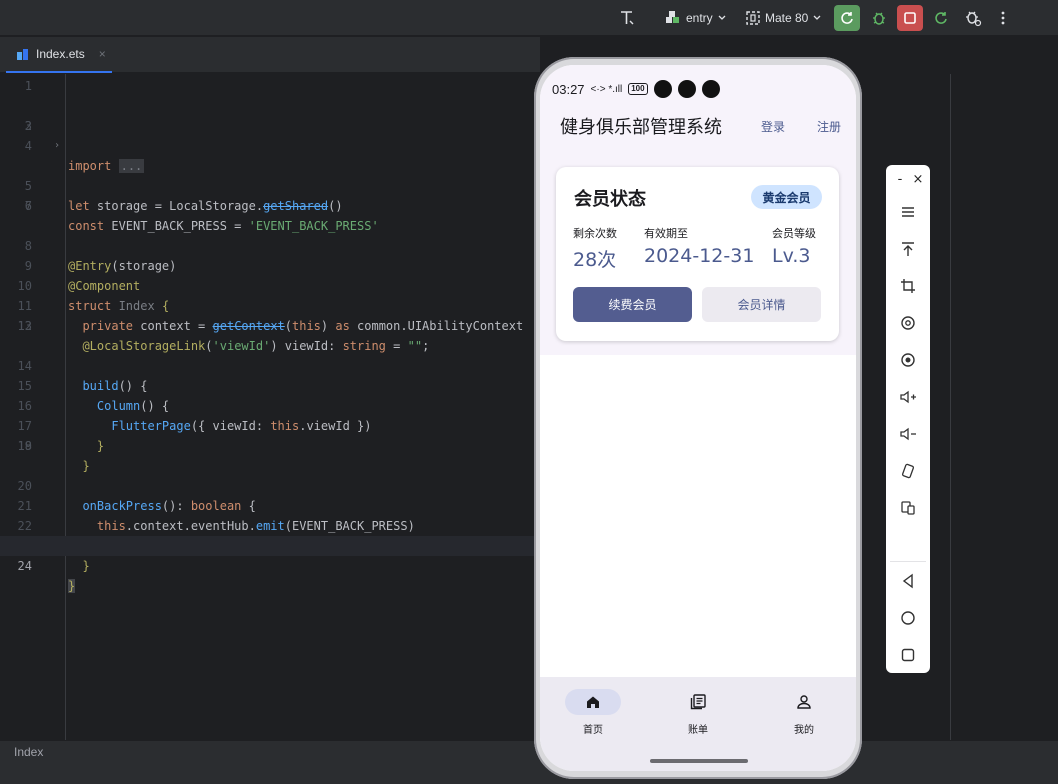  What do you see at coordinates (699, 18) in the screenshot?
I see `run-config-label: entry` at bounding box center [699, 18].